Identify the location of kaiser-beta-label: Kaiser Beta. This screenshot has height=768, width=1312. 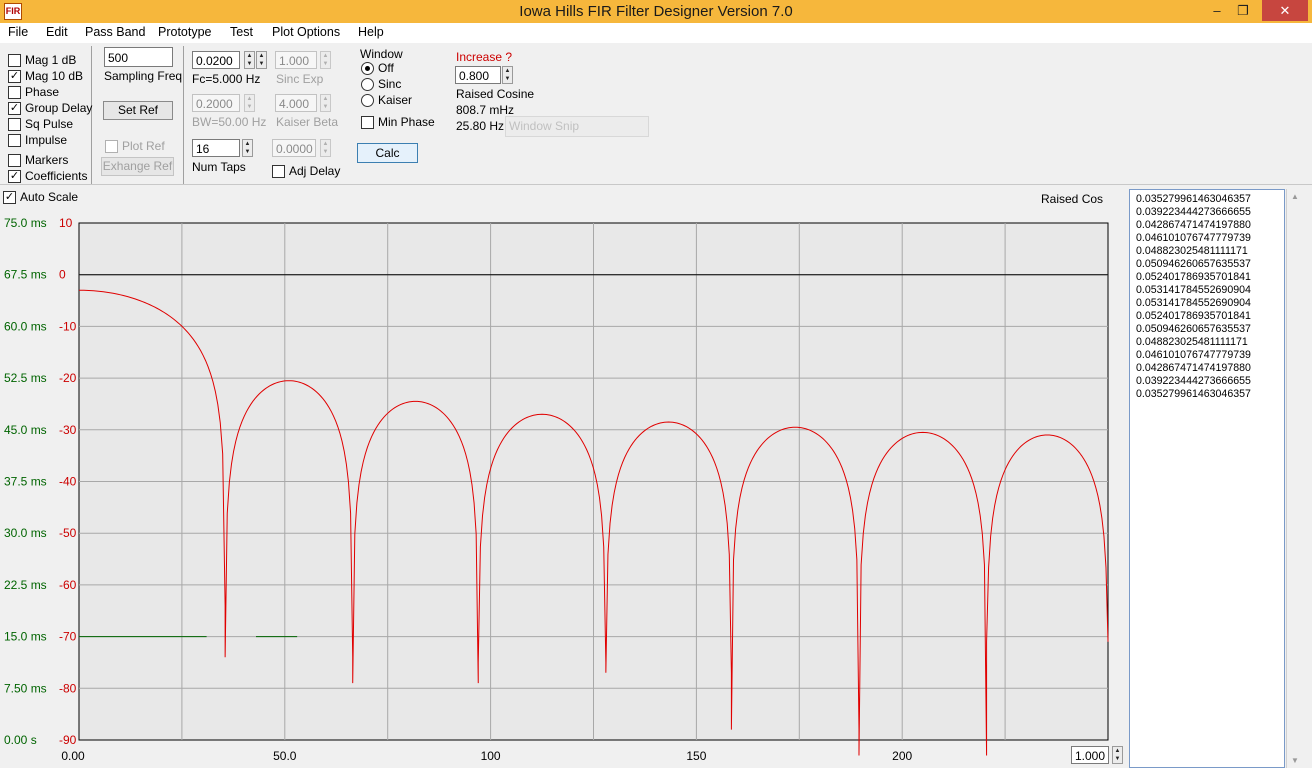
(307, 122).